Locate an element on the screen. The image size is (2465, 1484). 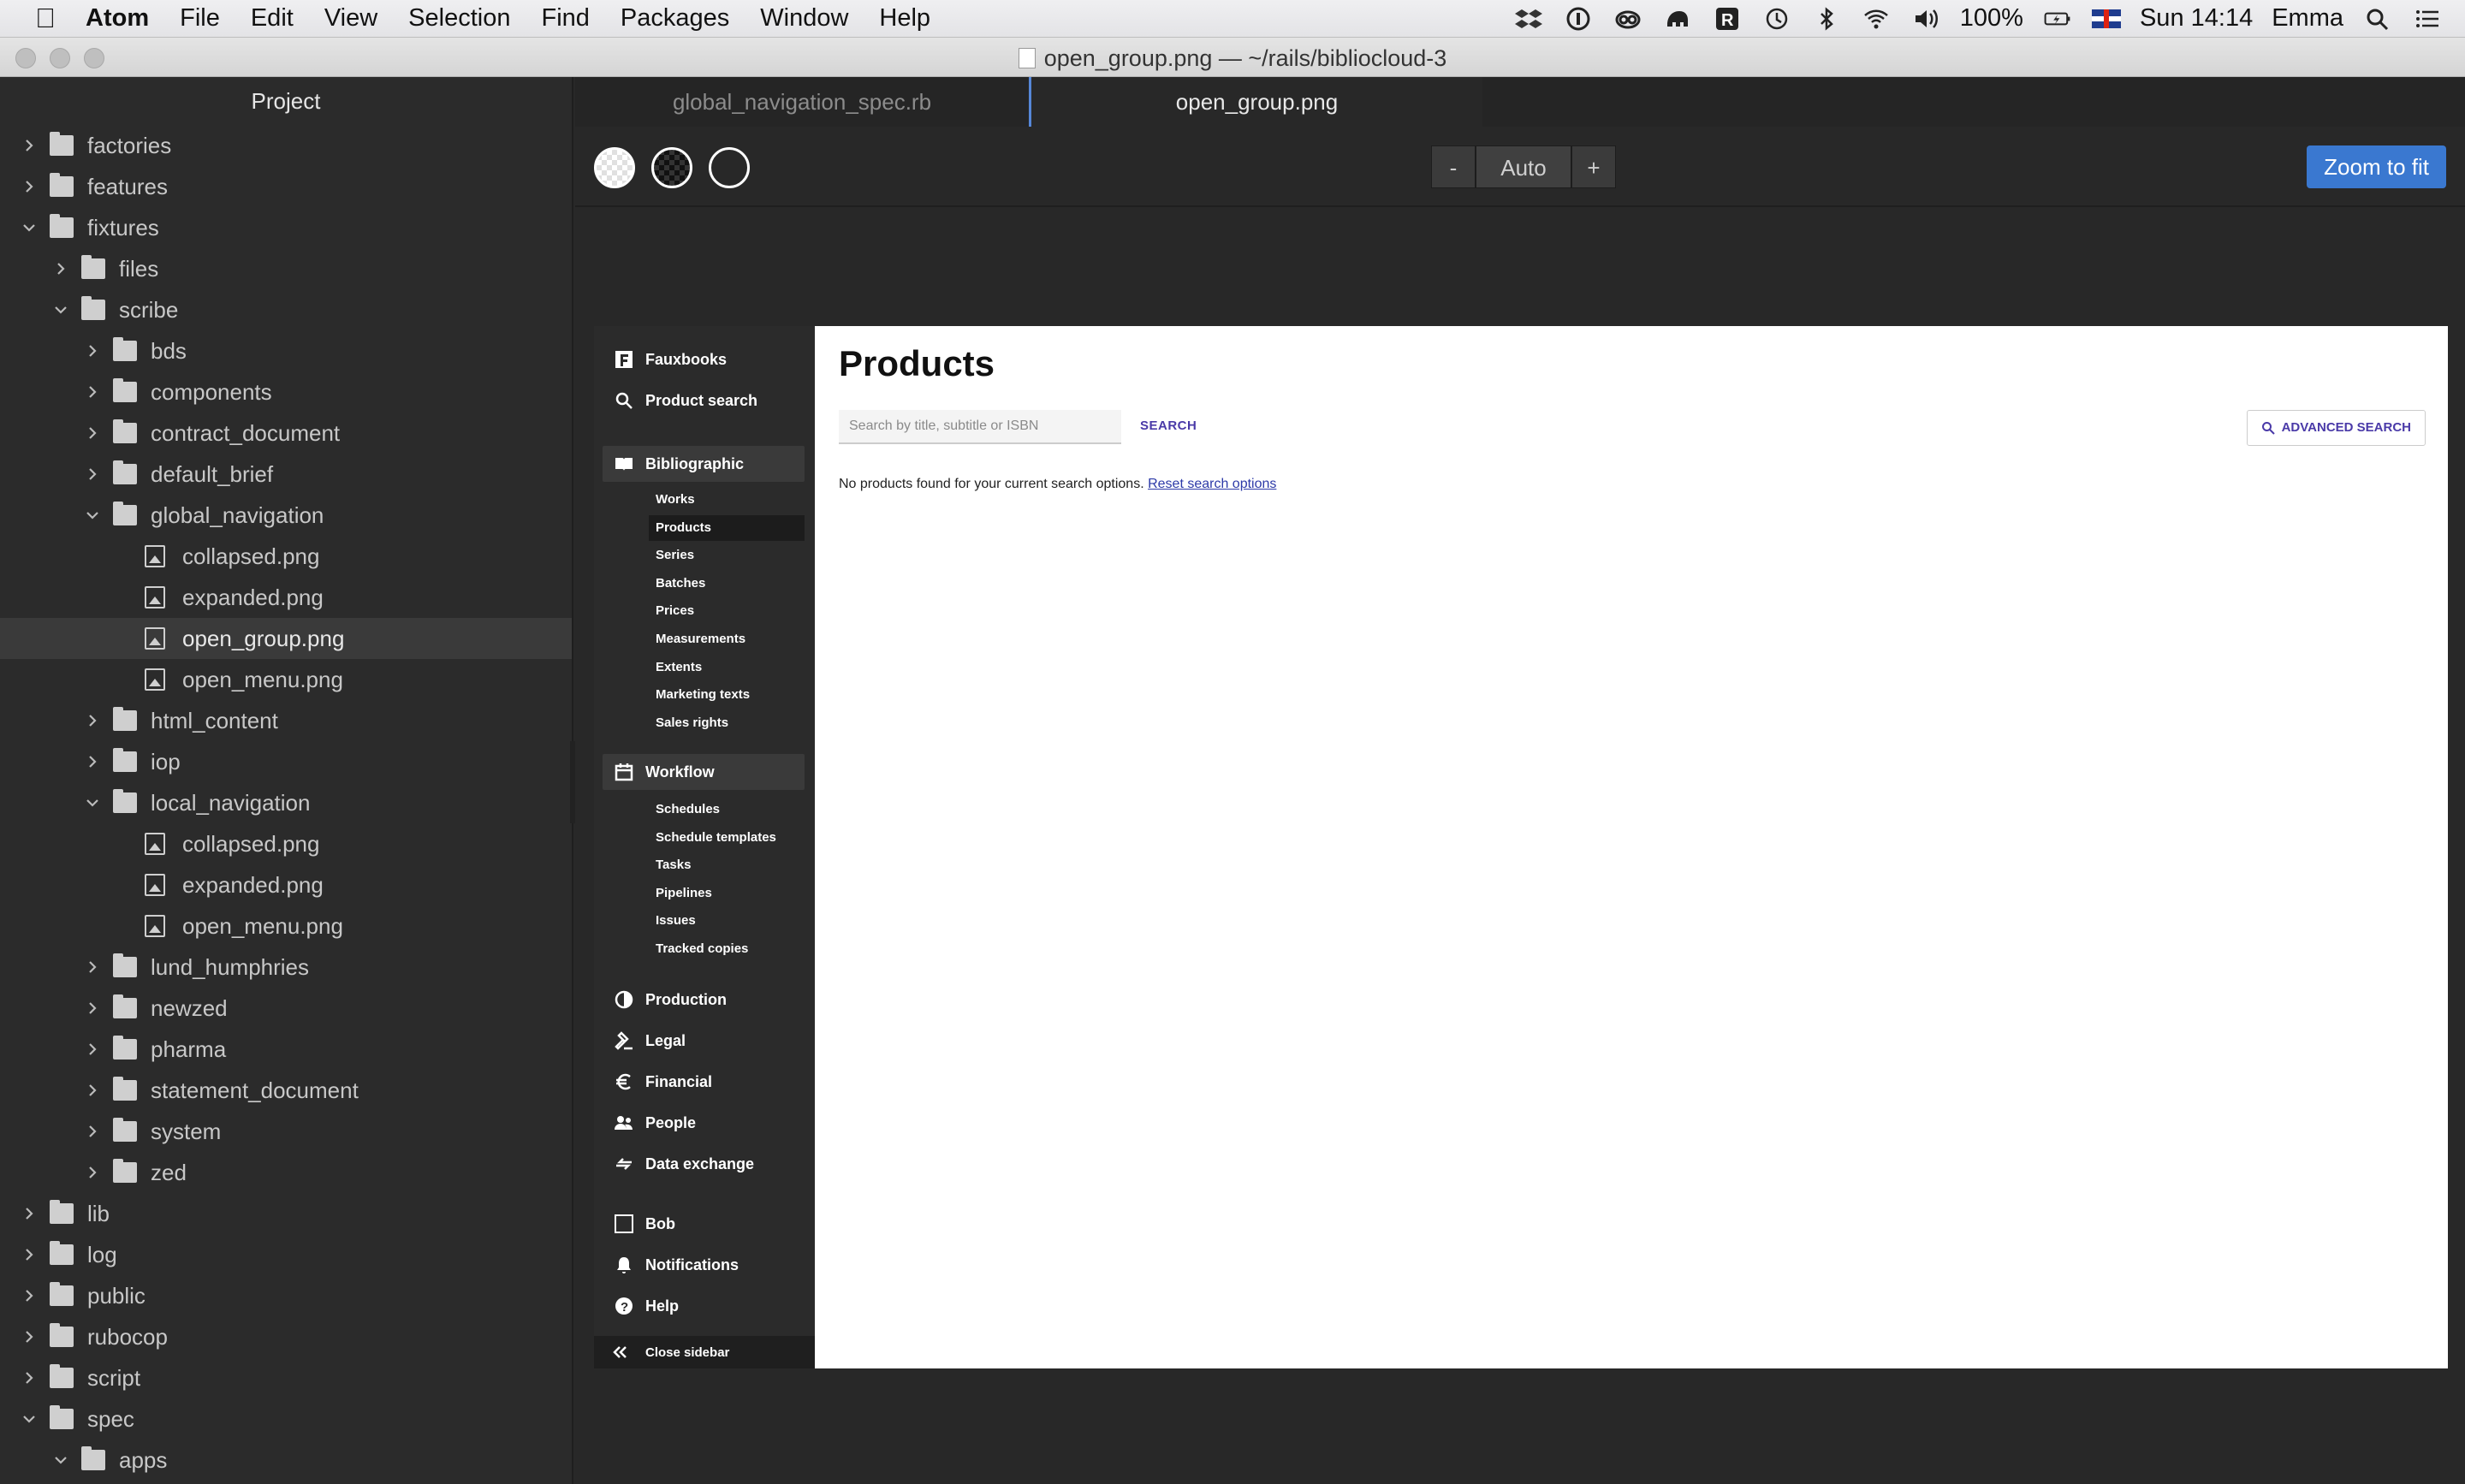
nav-subitem: Products is located at coordinates (727, 527).